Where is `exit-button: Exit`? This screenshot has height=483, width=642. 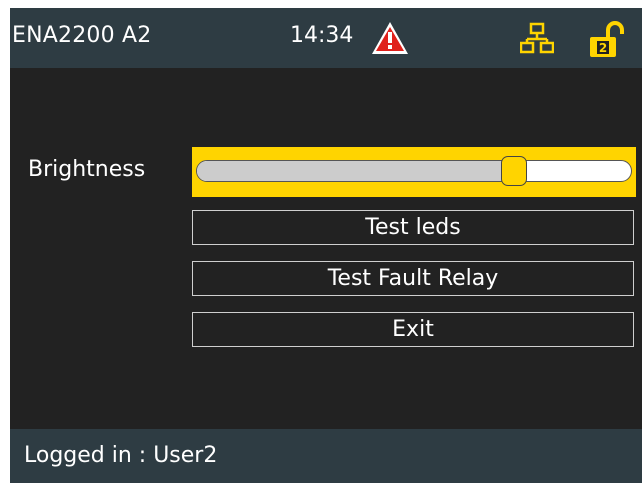
exit-button: Exit is located at coordinates (413, 329).